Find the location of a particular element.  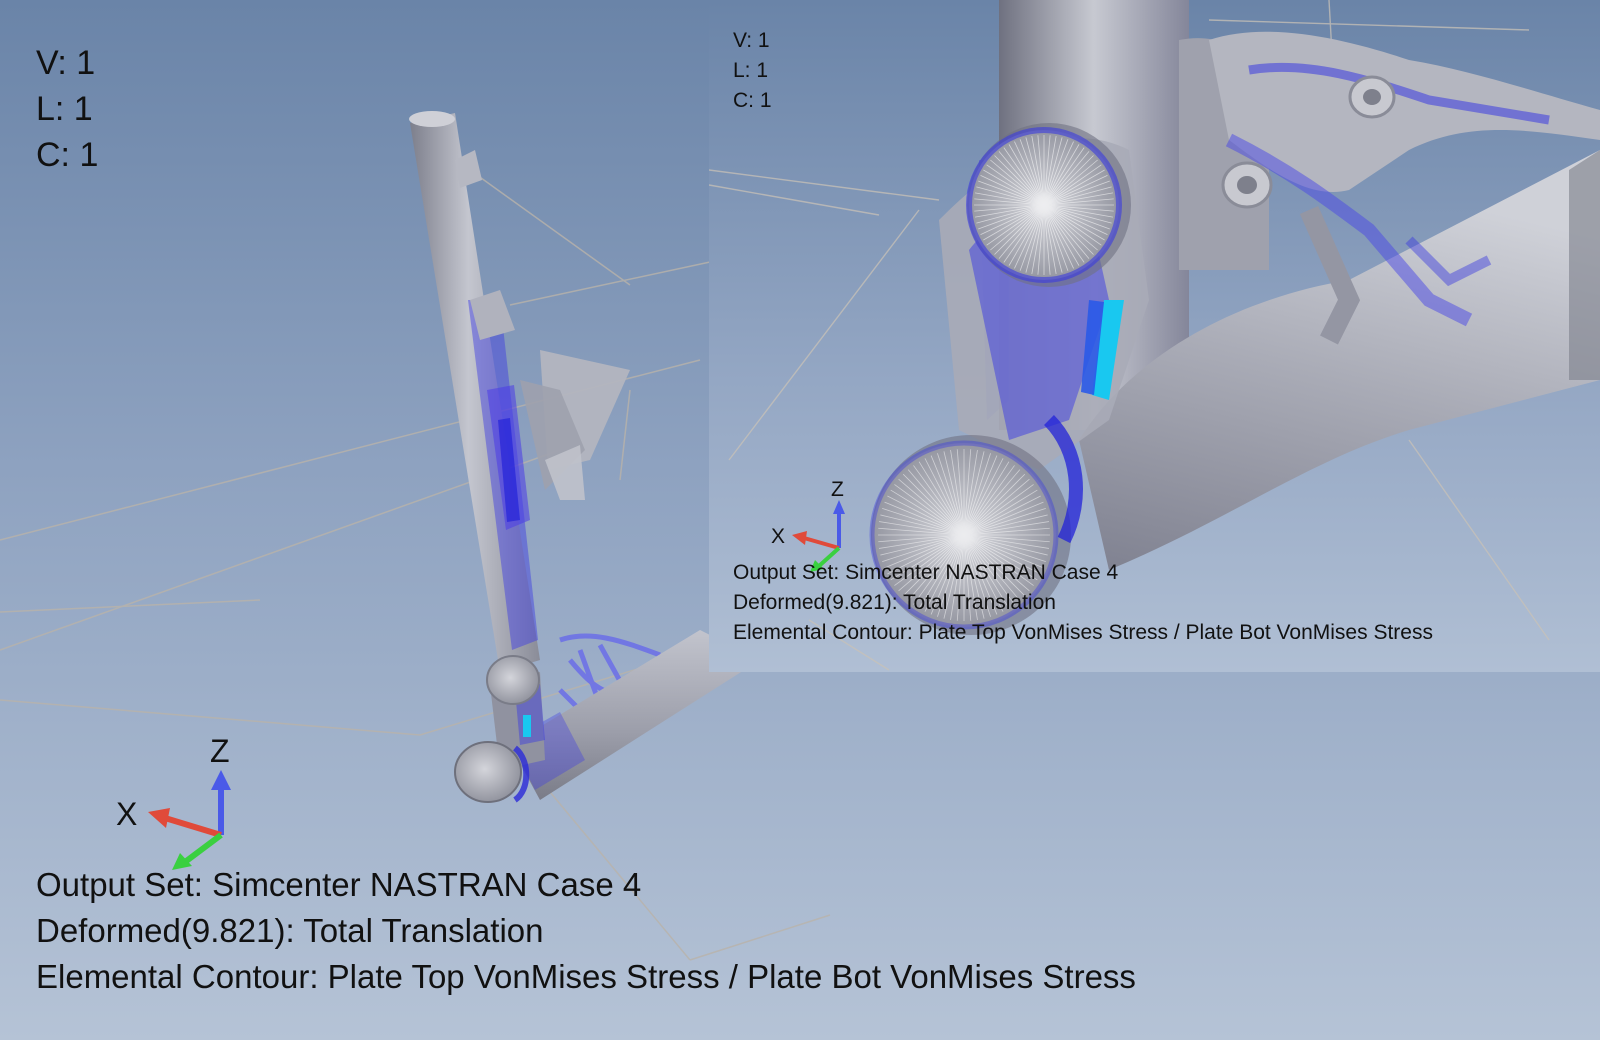

coordinate-triad: Z X is located at coordinates (173, 801).